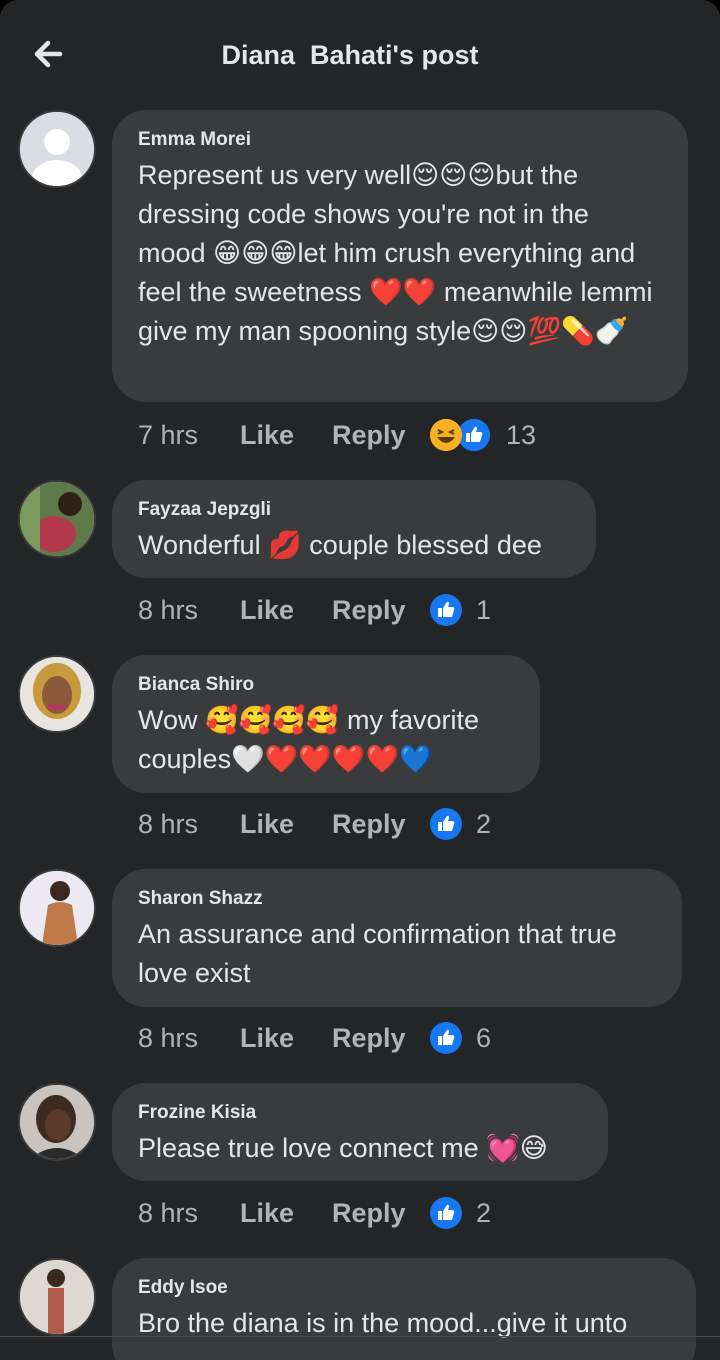 This screenshot has height=1360, width=720. I want to click on reactions-summary: 6, so click(460, 1038).